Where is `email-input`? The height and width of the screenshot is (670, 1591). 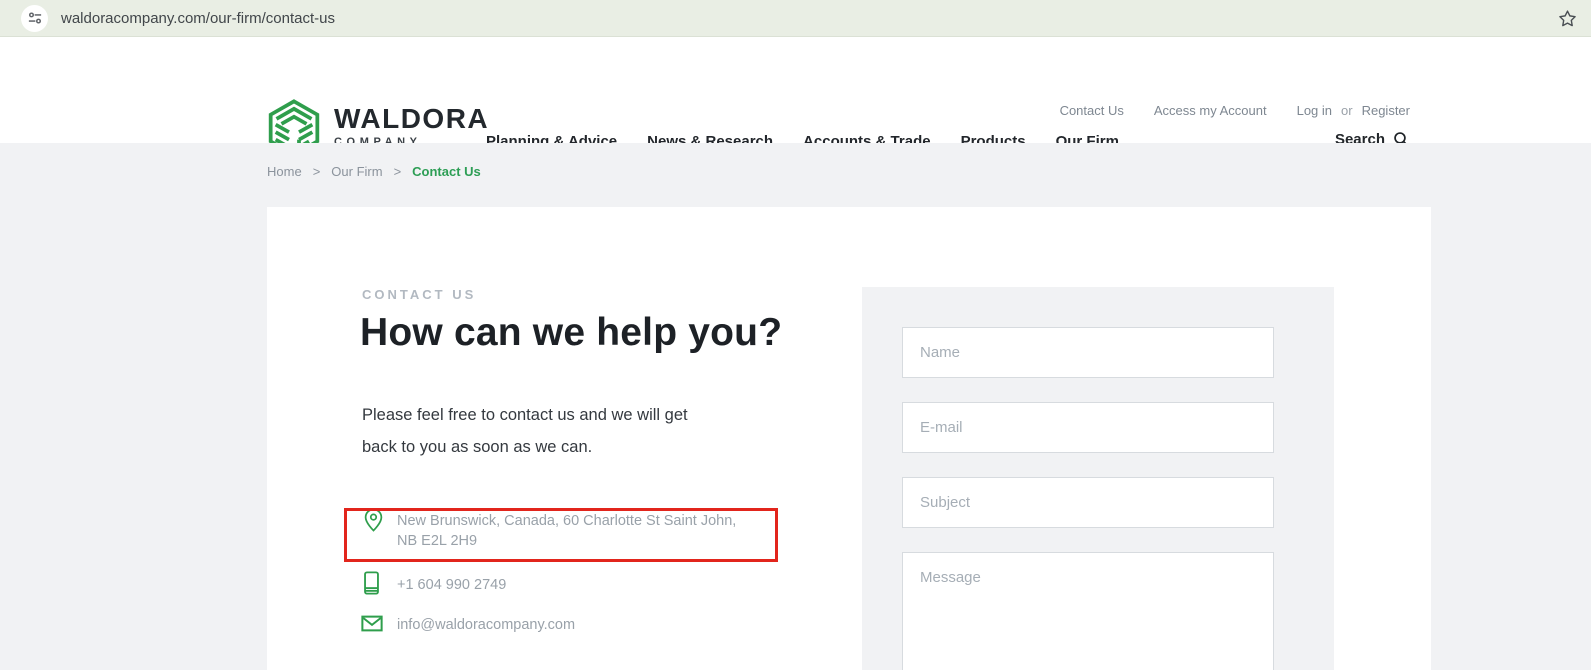
email-input is located at coordinates (1088, 427).